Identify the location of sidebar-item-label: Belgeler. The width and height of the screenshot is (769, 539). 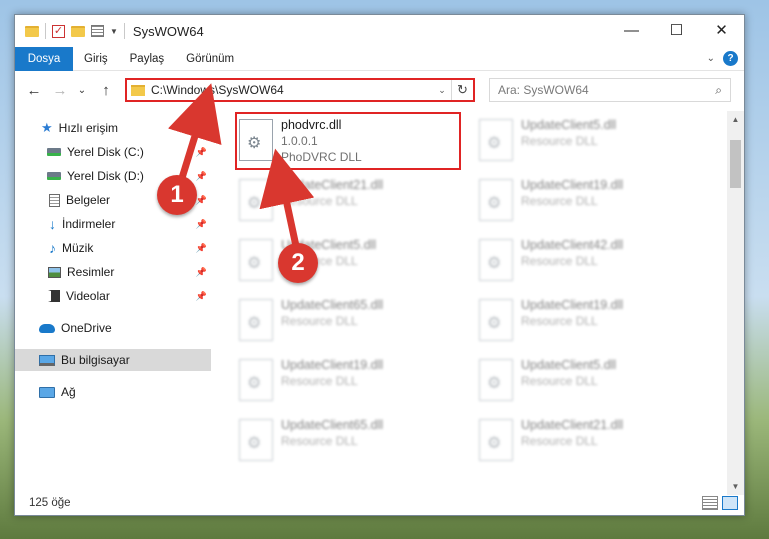
(88, 200).